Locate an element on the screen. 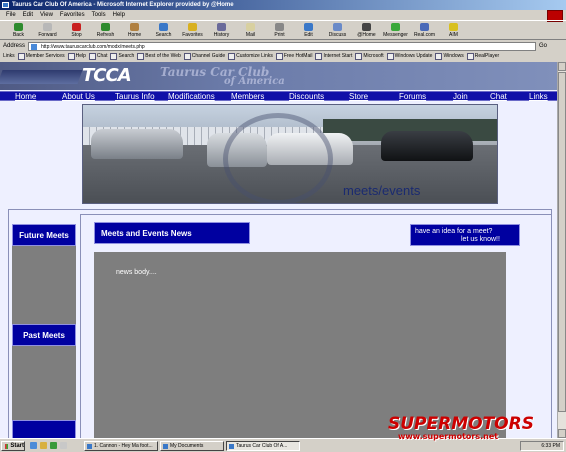 The height and width of the screenshot is (452, 566). menu-favorites: Favorites is located at coordinates (72, 15).